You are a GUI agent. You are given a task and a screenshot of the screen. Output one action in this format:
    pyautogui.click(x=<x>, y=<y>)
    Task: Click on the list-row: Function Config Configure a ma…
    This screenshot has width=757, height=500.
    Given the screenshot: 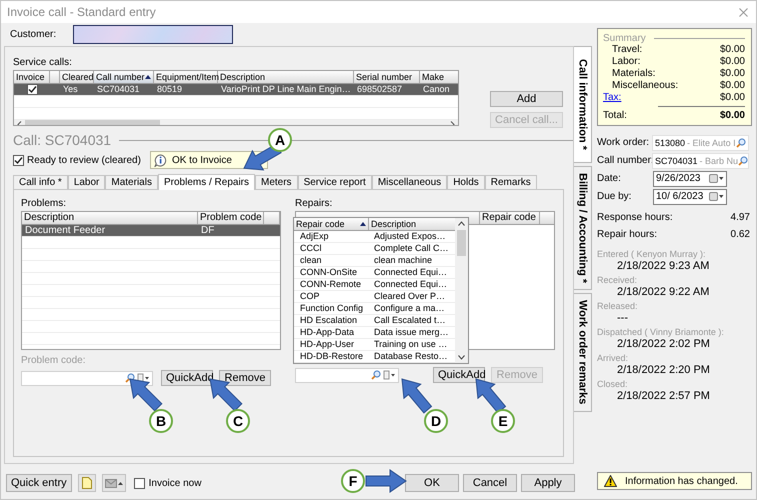 What is the action you would take?
    pyautogui.click(x=374, y=309)
    